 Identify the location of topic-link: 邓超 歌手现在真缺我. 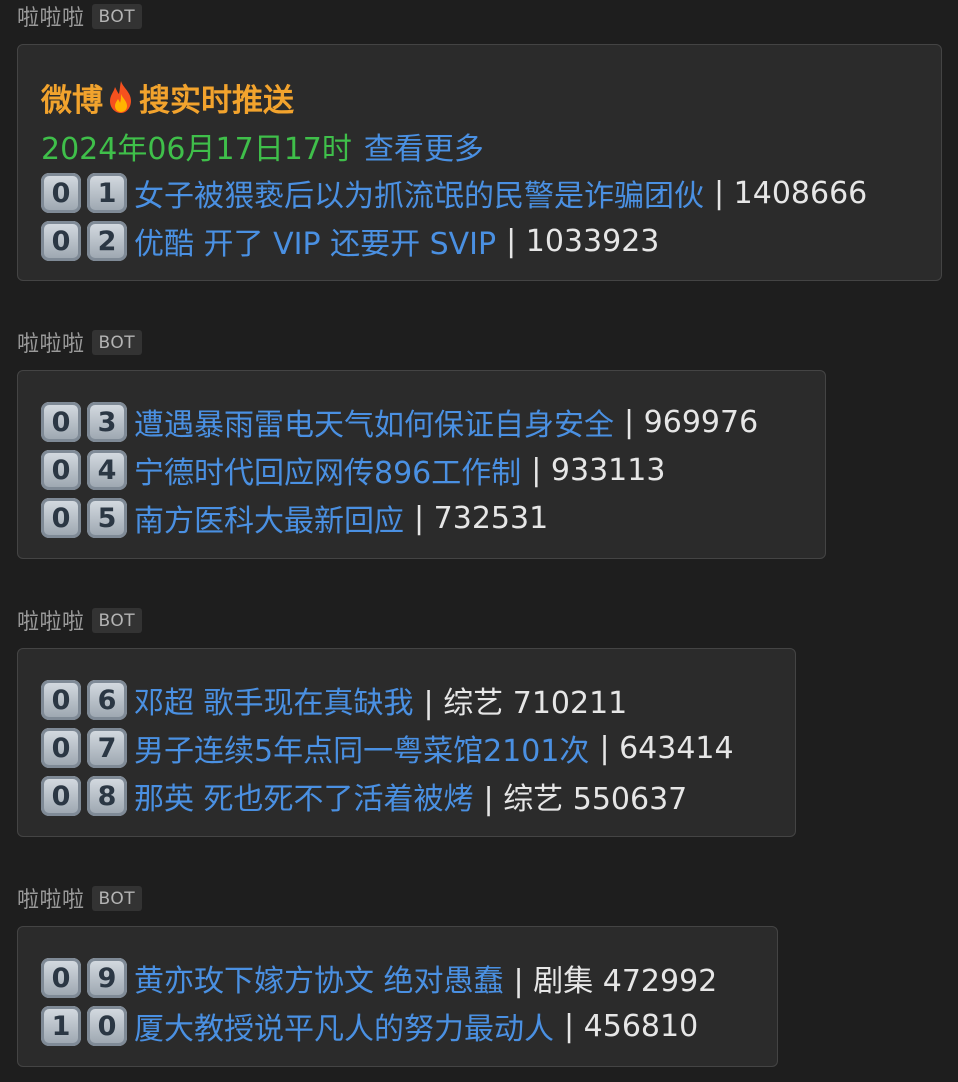
(274, 700).